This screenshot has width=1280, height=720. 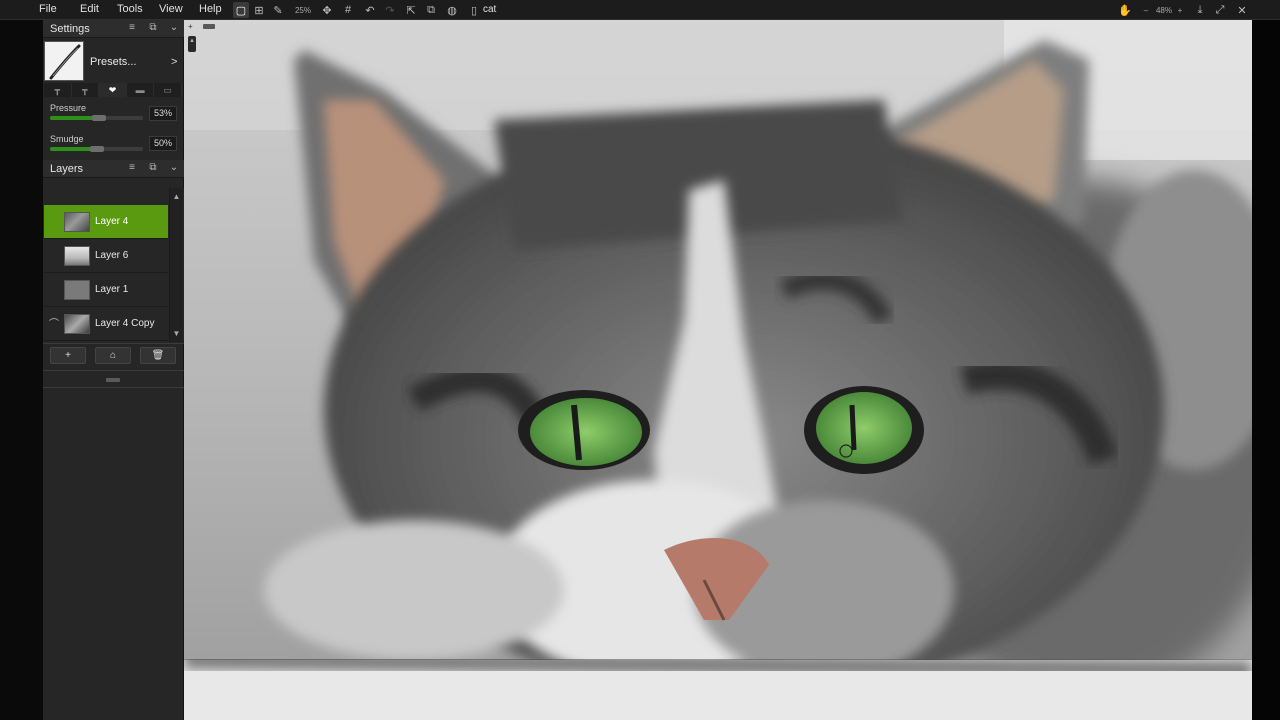 What do you see at coordinates (58, 90) in the screenshot?
I see `tool-tab-1: ┳` at bounding box center [58, 90].